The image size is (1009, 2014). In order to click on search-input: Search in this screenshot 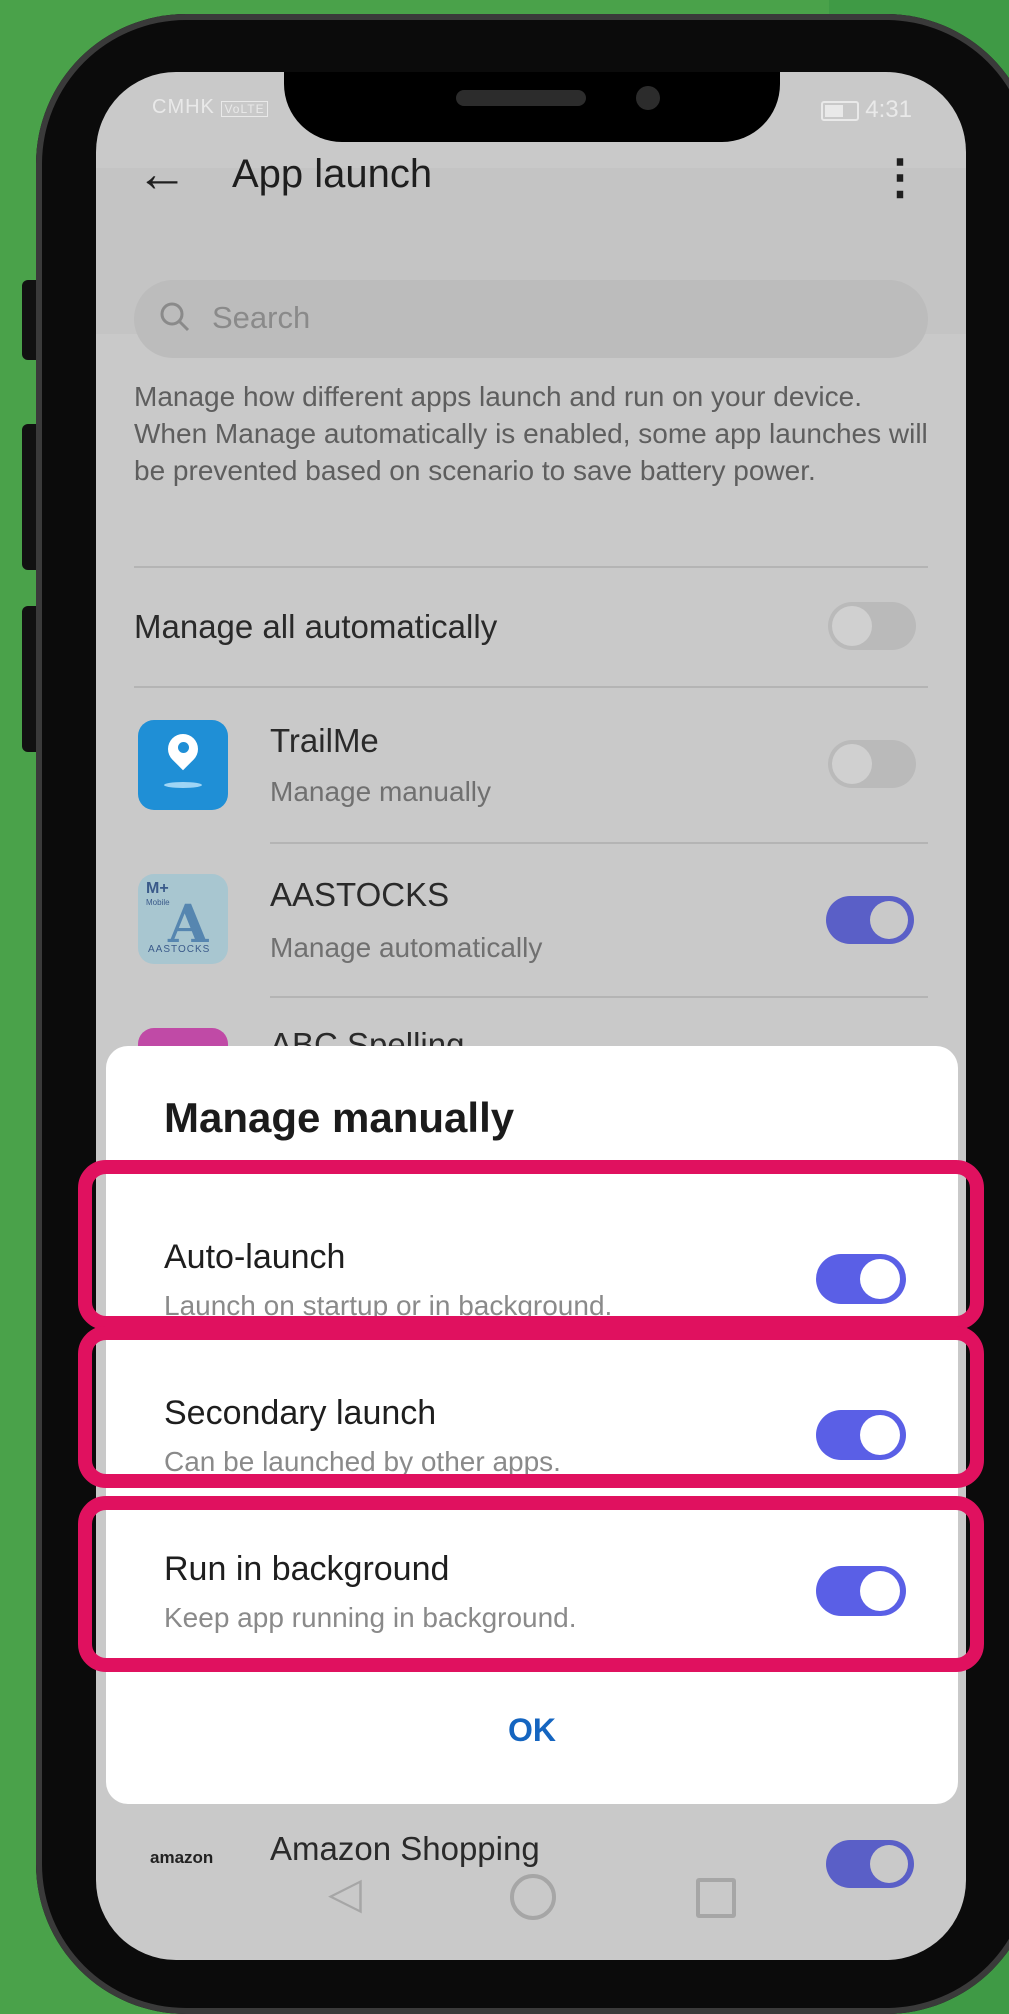, I will do `click(531, 319)`.